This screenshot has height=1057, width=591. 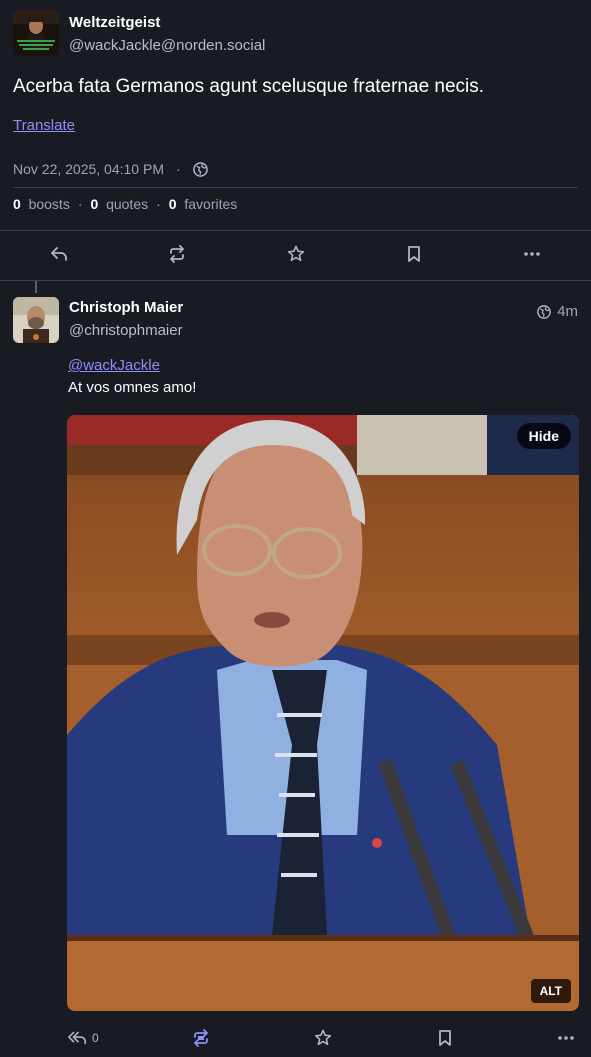 I want to click on quotes-stat: 0 quotes, so click(x=120, y=204).